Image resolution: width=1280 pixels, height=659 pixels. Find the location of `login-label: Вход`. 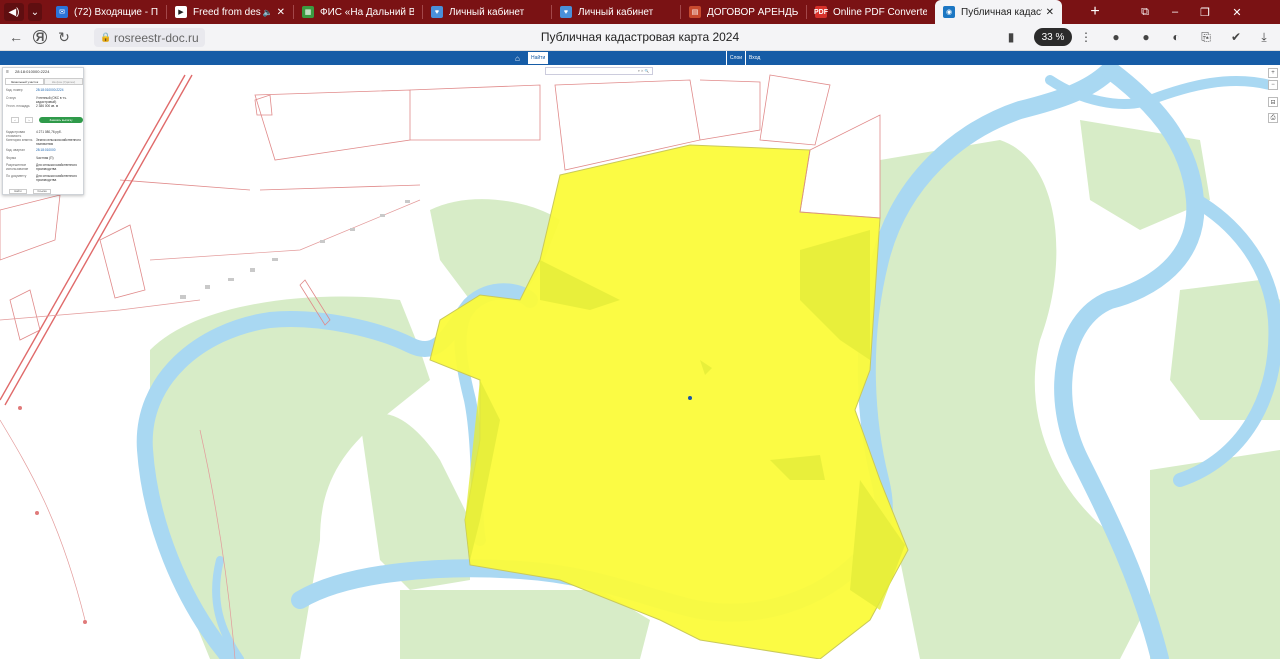

login-label: Вход is located at coordinates (755, 58).